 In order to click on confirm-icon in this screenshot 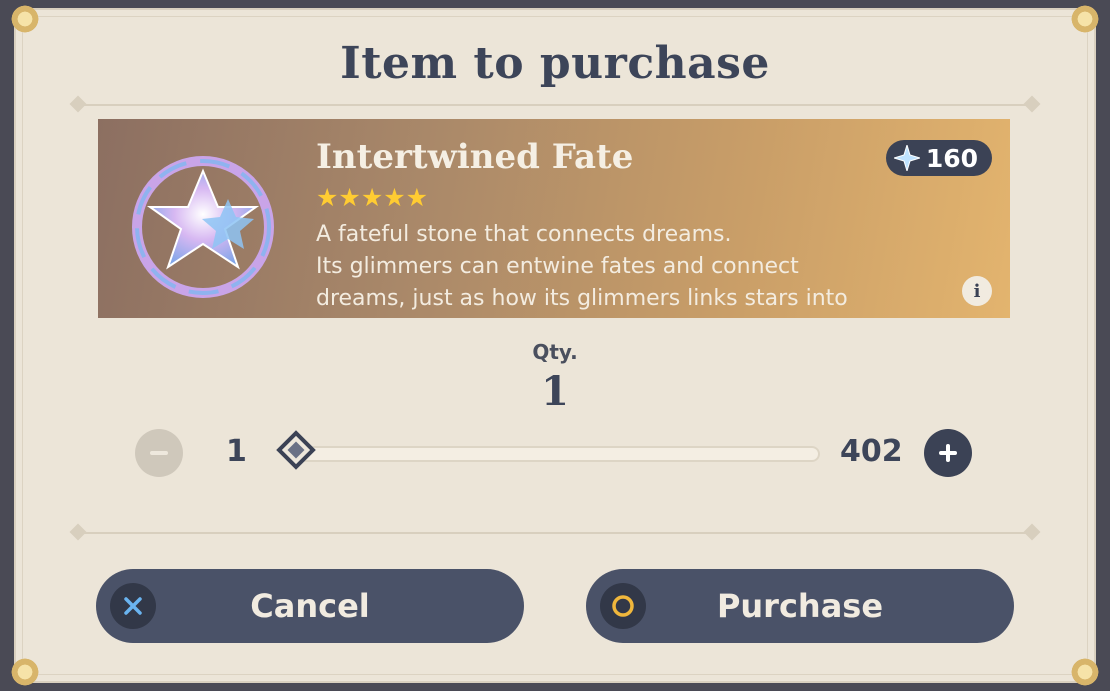, I will do `click(623, 606)`.